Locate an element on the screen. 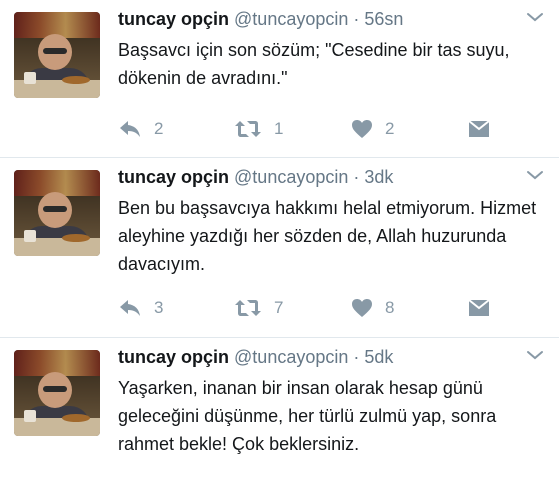  like-count: 2 is located at coordinates (390, 128).